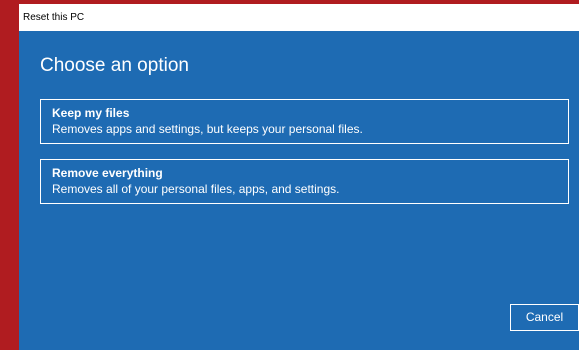 The image size is (579, 350). I want to click on cancel-button: Cancel, so click(544, 317).